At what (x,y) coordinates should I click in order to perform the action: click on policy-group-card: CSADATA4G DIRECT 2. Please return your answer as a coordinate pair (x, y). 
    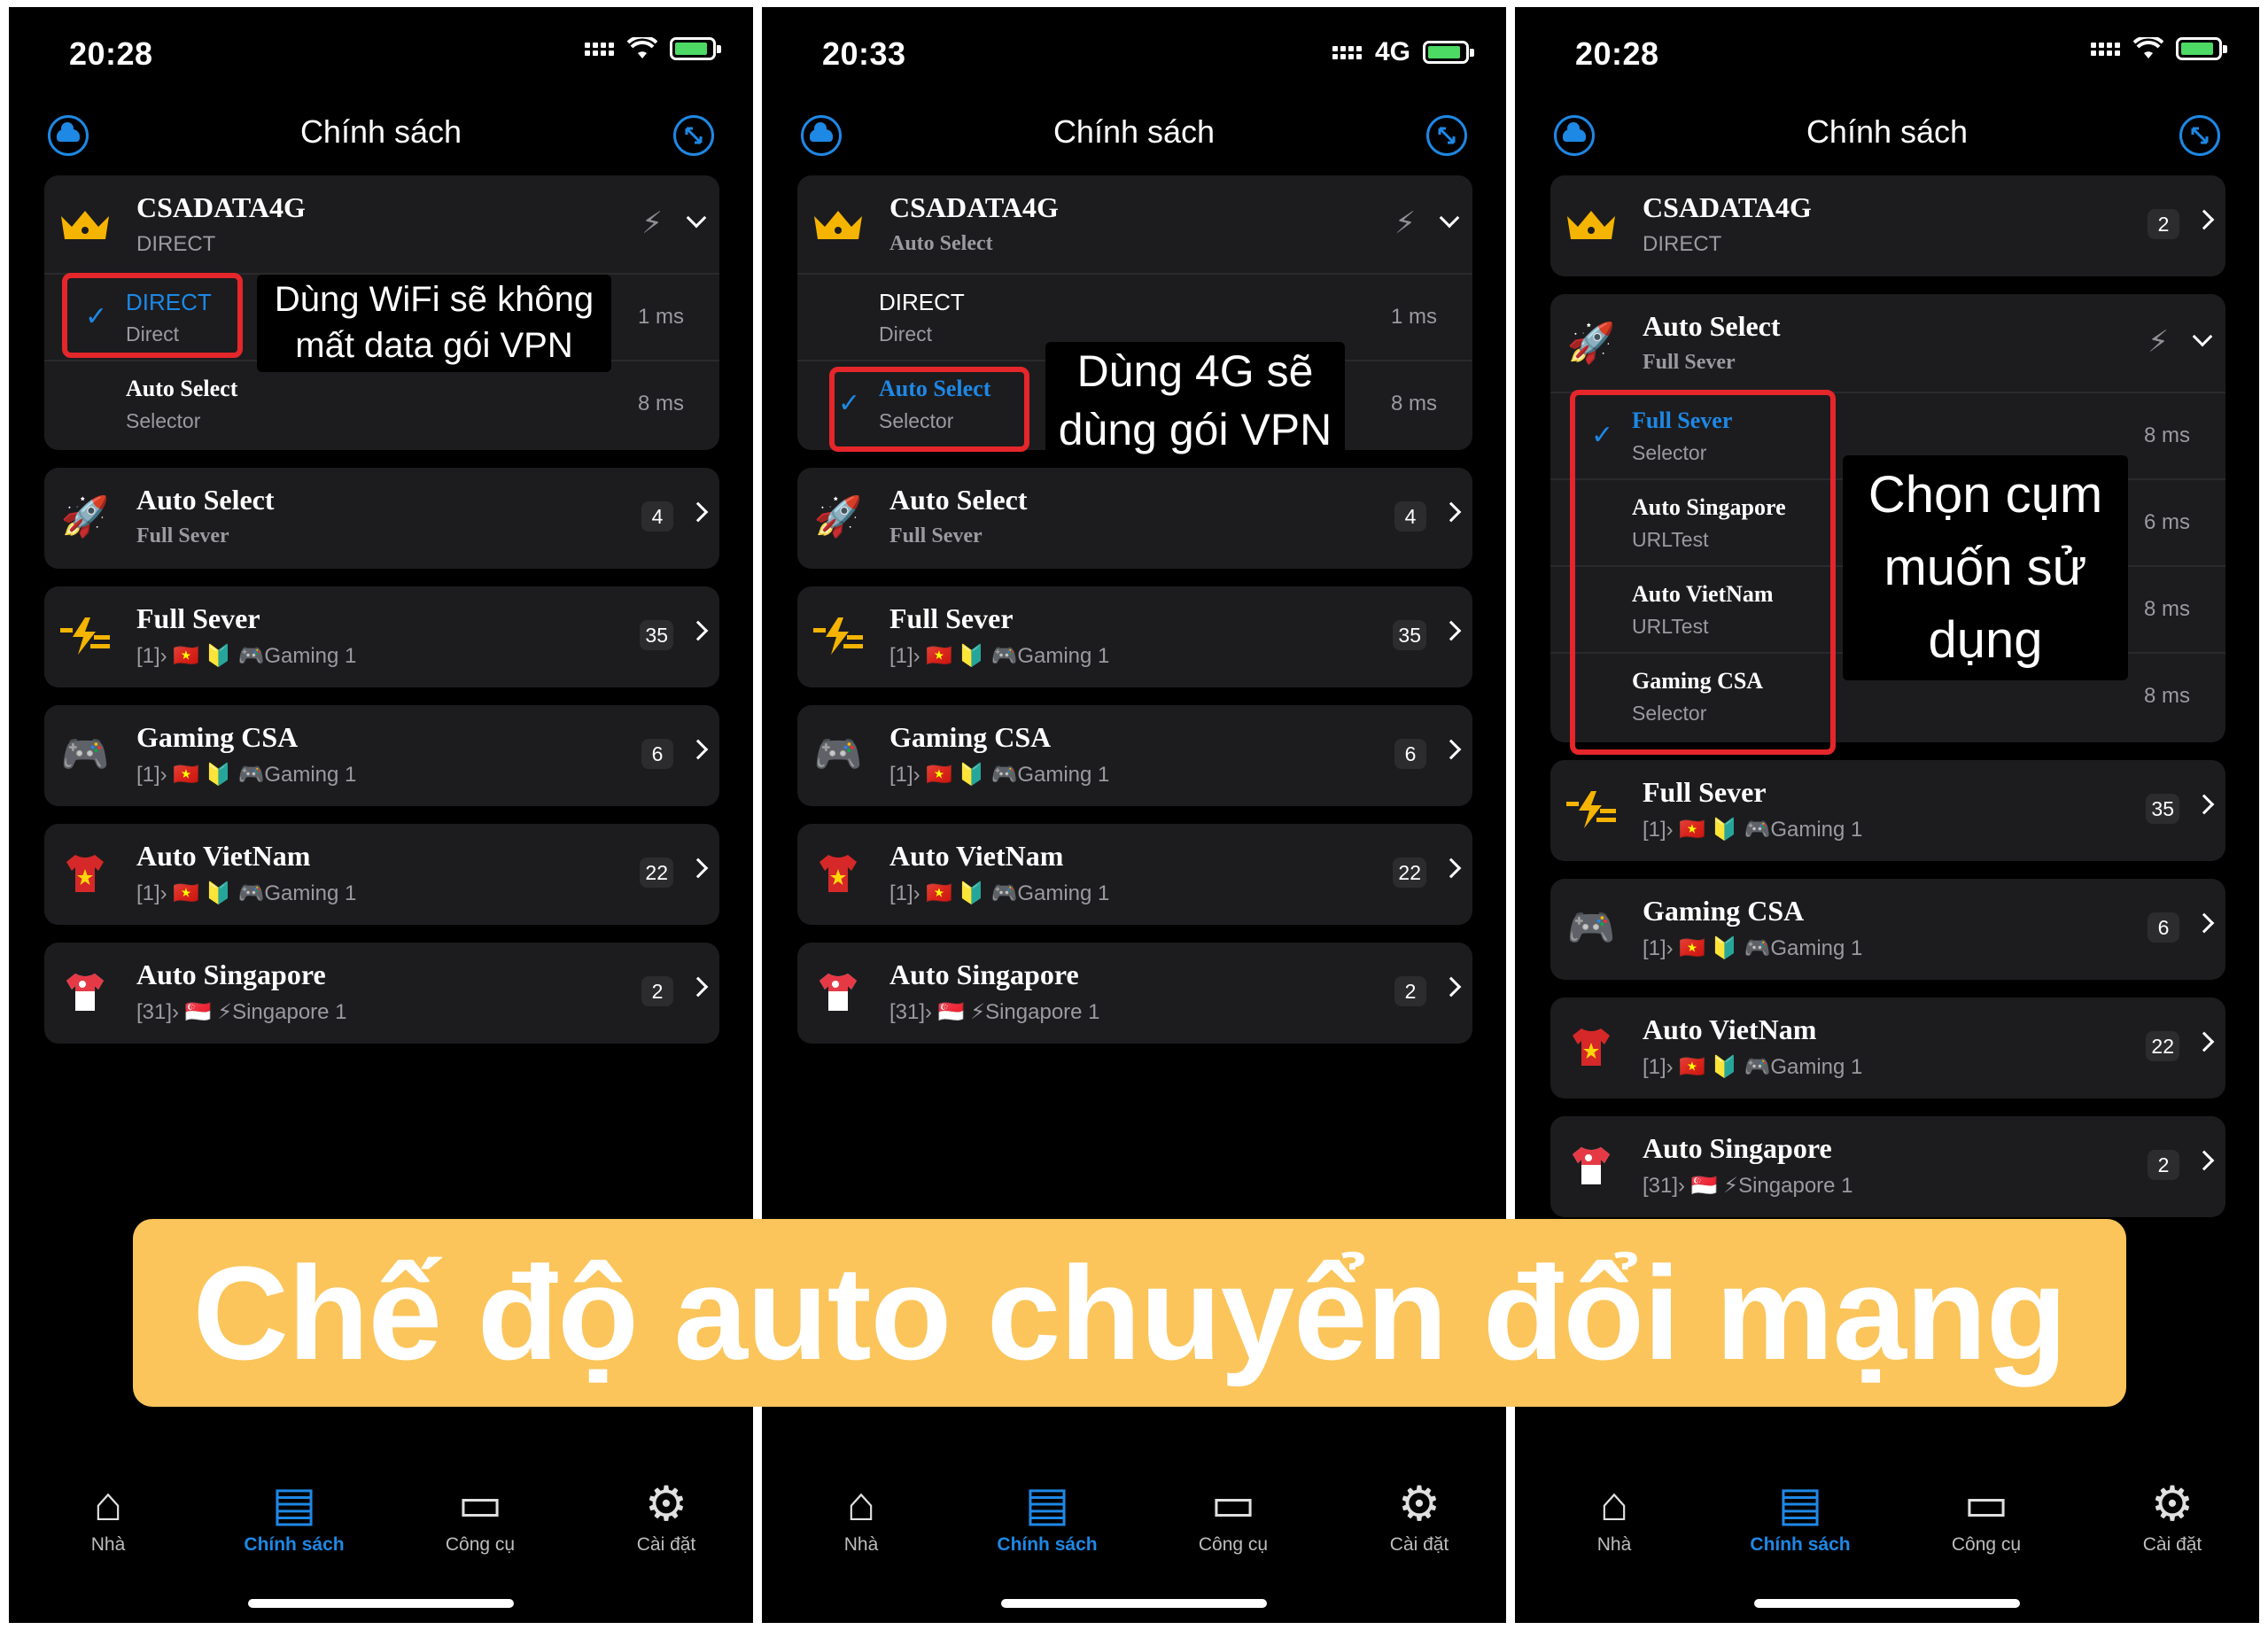
    Looking at the image, I should click on (1887, 225).